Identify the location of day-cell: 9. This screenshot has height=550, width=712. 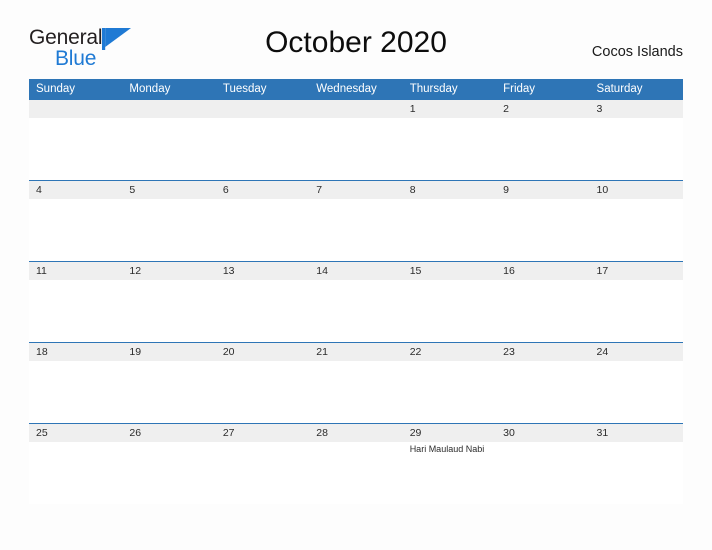
(542, 221).